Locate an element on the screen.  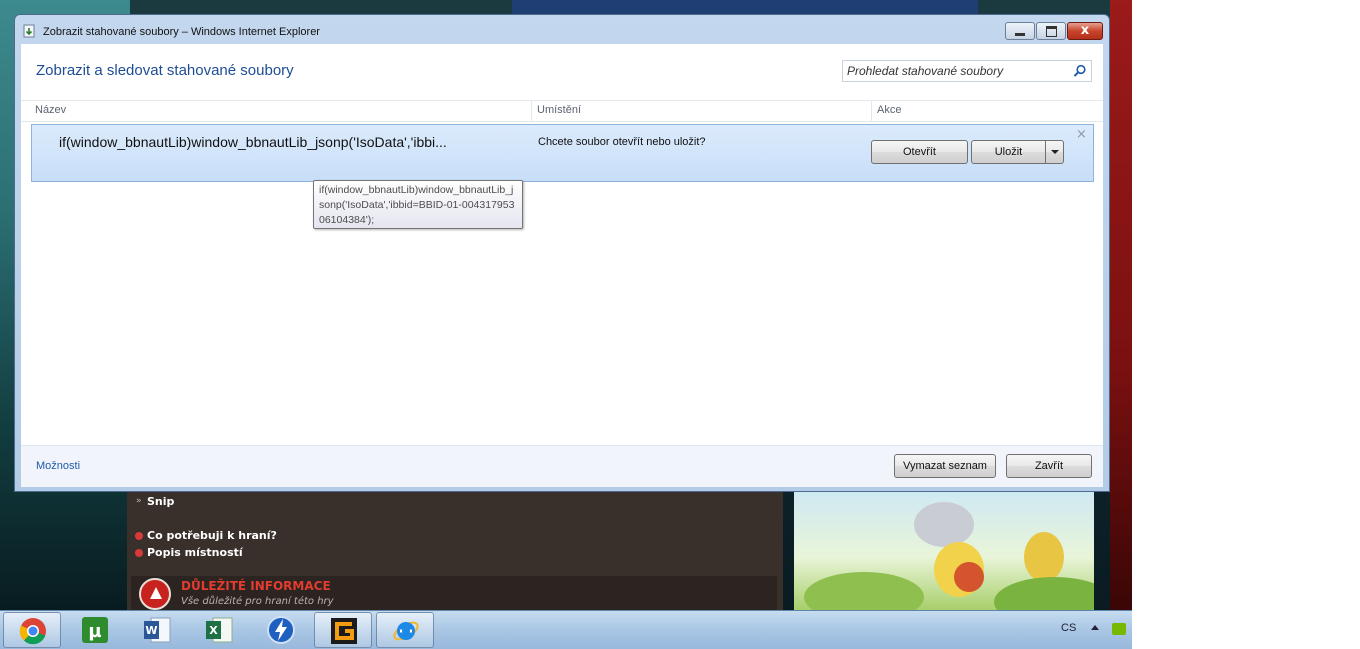
open-button: Otevřít is located at coordinates (919, 152).